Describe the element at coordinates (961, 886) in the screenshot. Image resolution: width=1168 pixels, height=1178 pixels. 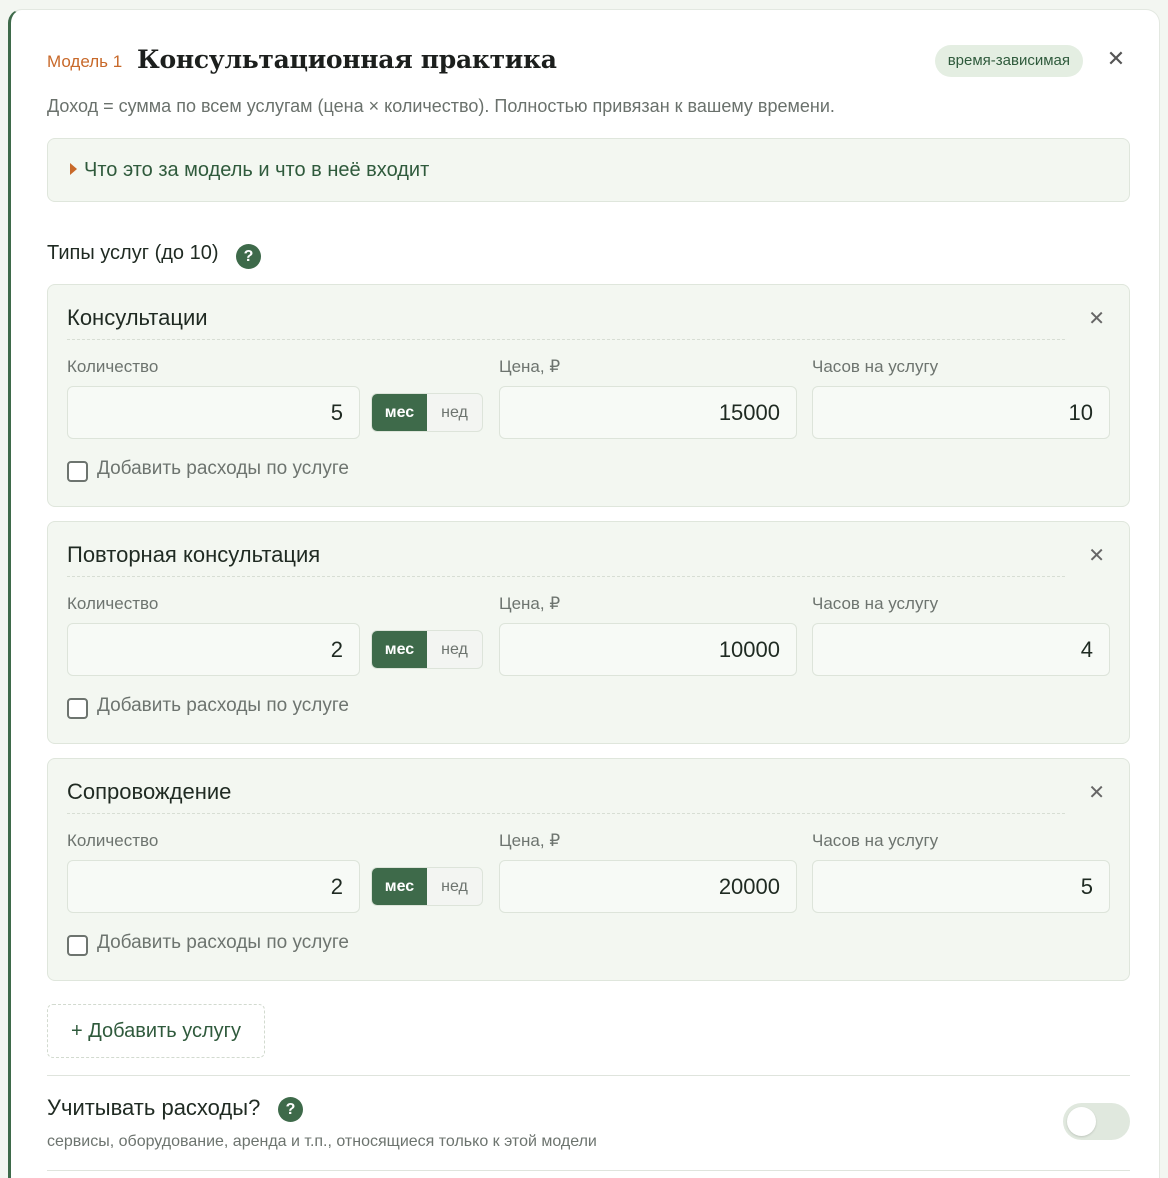
I see `hours-input: 5` at that location.